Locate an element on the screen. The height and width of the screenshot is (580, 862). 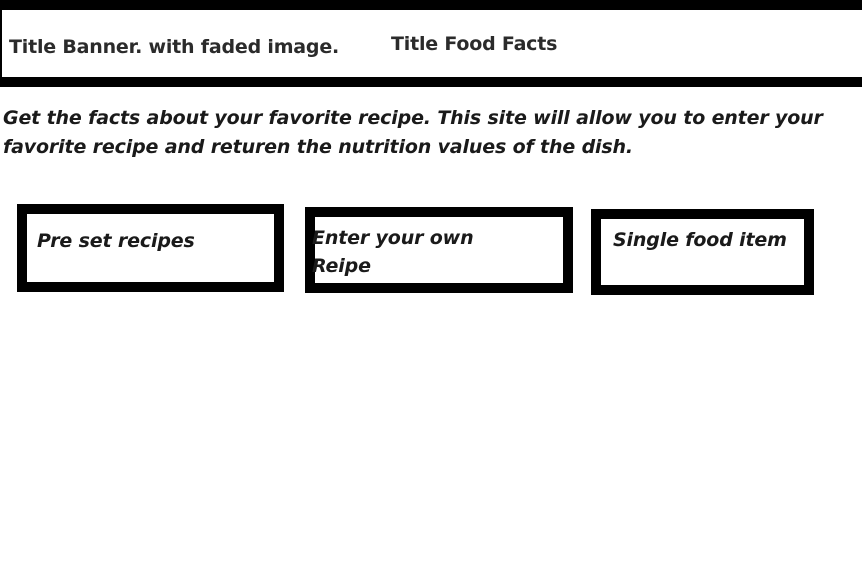
preset-recipes-label: Pre set recipes is located at coordinates (116, 241).